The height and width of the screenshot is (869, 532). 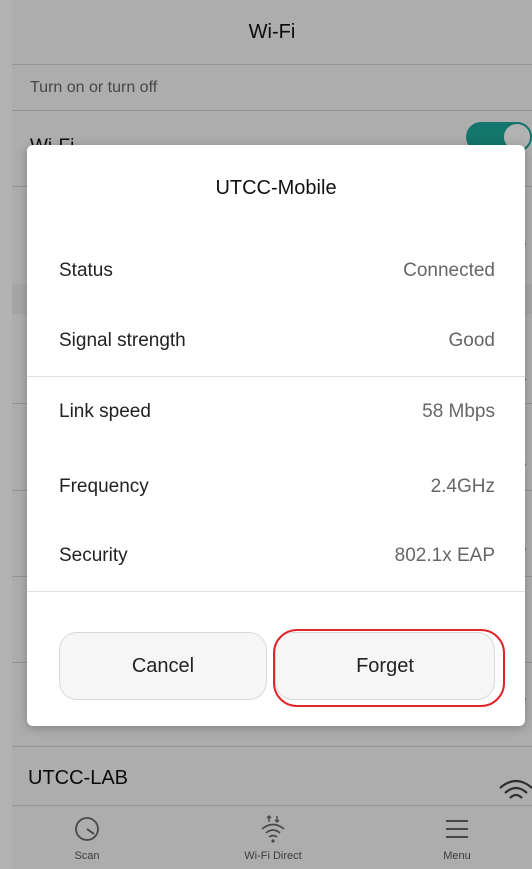 What do you see at coordinates (276, 188) in the screenshot?
I see `dialog-title: UTCC-Mobile` at bounding box center [276, 188].